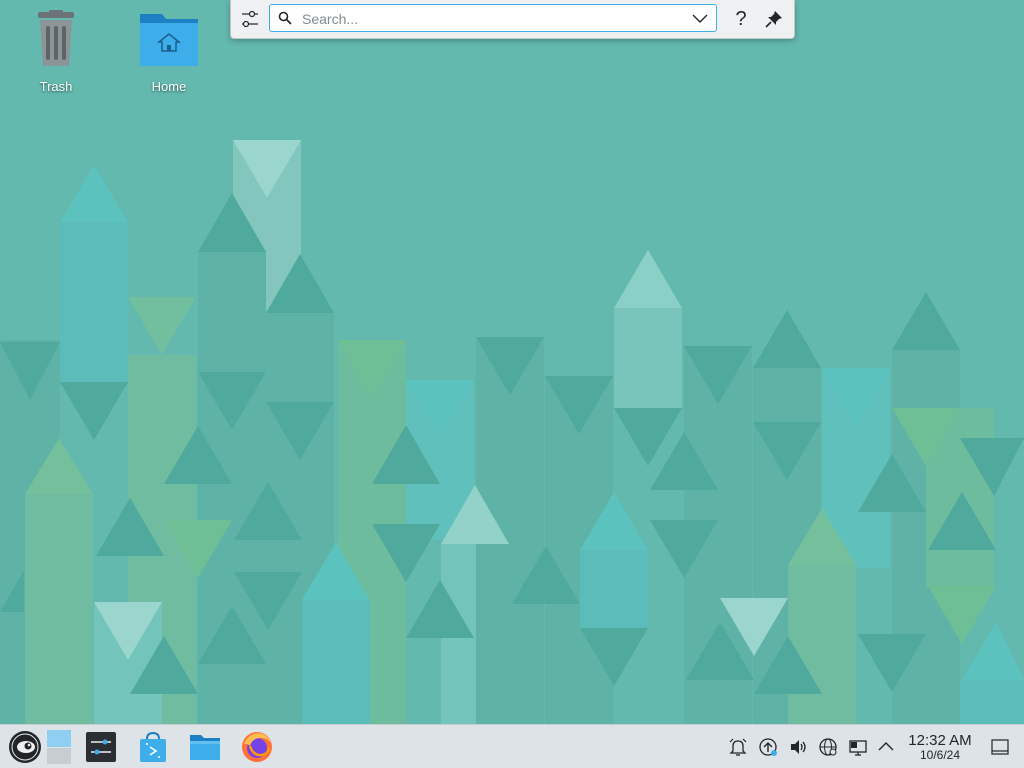 This screenshot has width=1024, height=768. Describe the element at coordinates (774, 19) in the screenshot. I see `pin-icon` at that location.